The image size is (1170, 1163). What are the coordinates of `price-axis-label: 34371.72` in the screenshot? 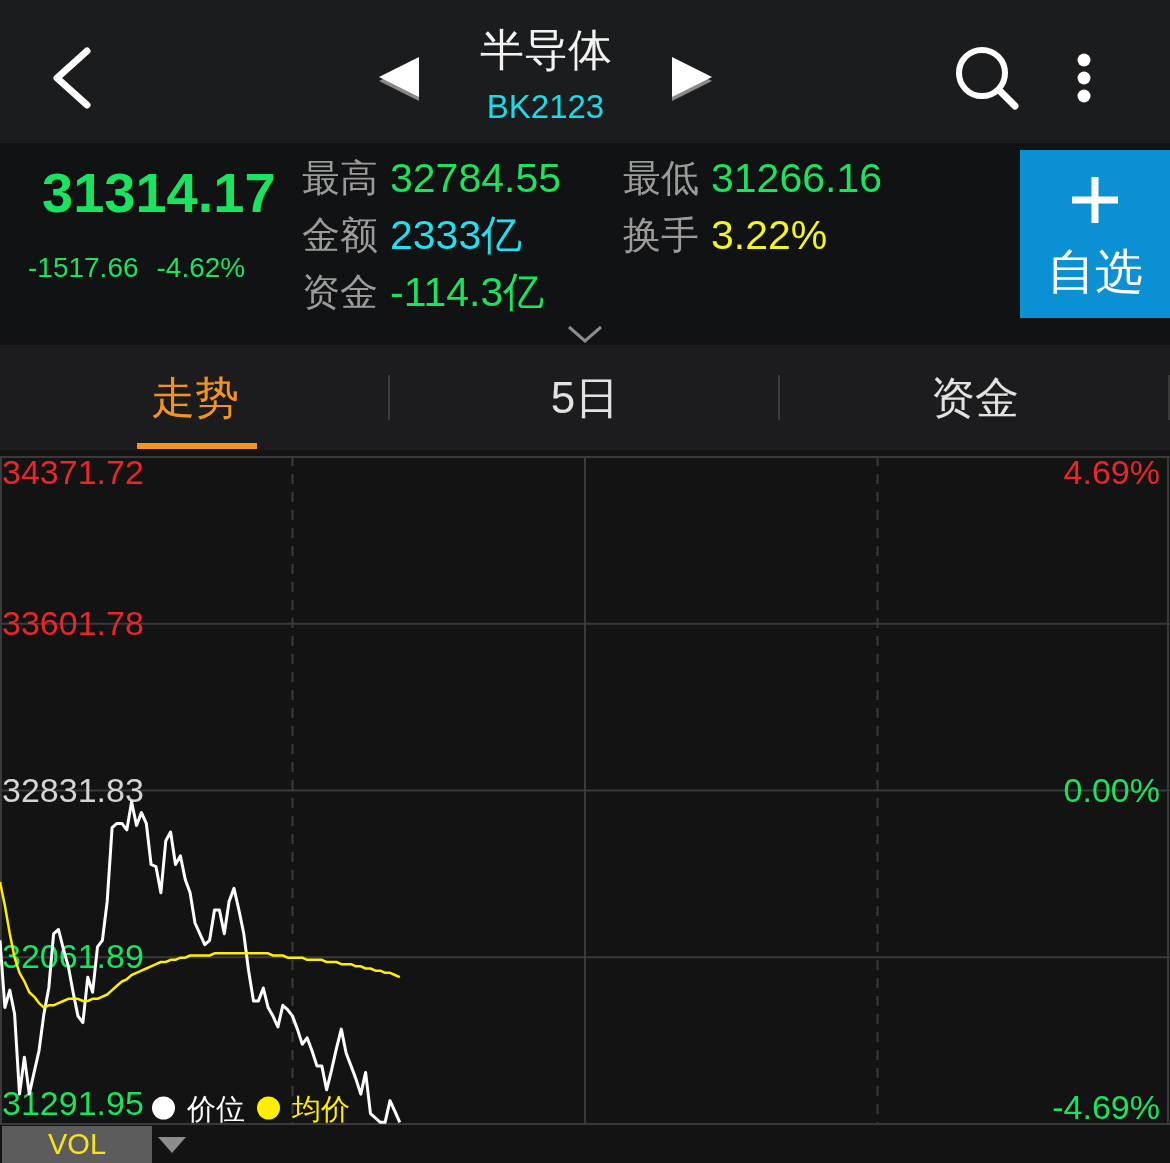 It's located at (73, 473).